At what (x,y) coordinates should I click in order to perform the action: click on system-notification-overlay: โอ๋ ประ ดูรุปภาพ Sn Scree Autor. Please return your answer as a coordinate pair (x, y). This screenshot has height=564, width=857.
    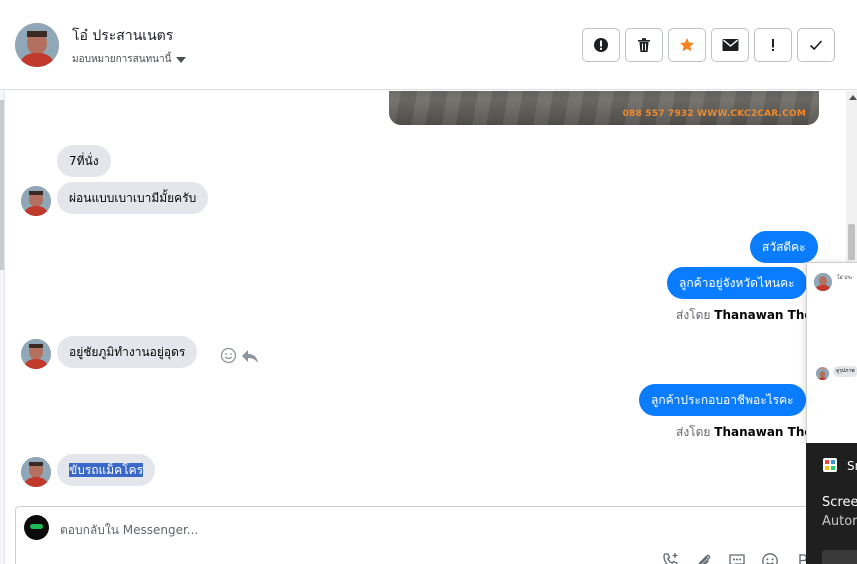
    Looking at the image, I should click on (831, 413).